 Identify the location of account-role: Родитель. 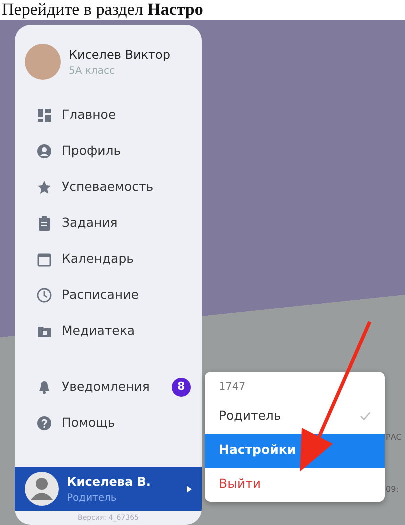
(92, 499).